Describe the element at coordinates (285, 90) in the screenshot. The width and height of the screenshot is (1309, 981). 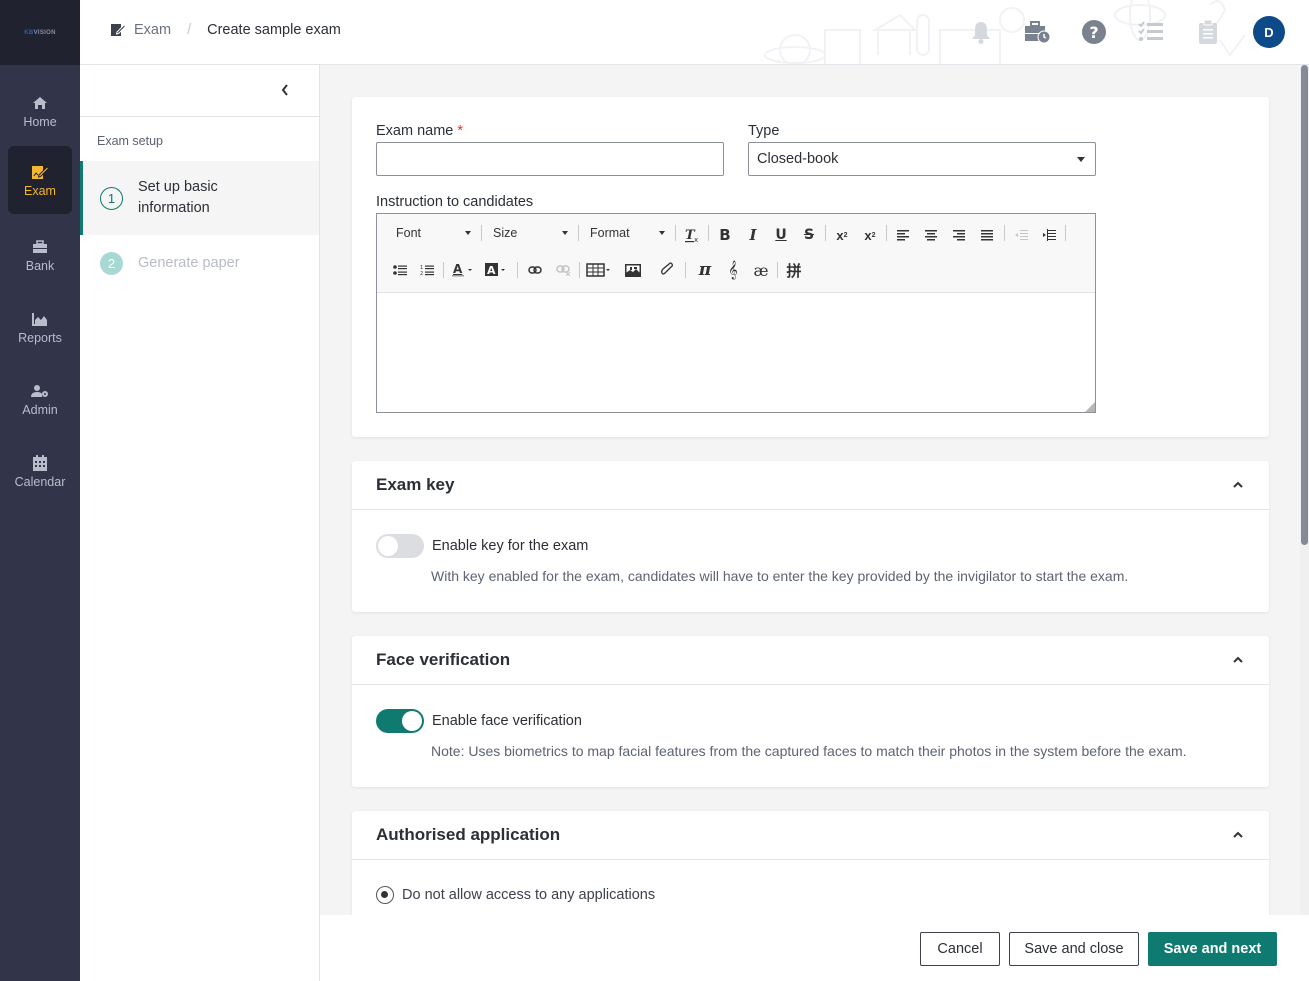
I see `collapse-sidebar-button` at that location.